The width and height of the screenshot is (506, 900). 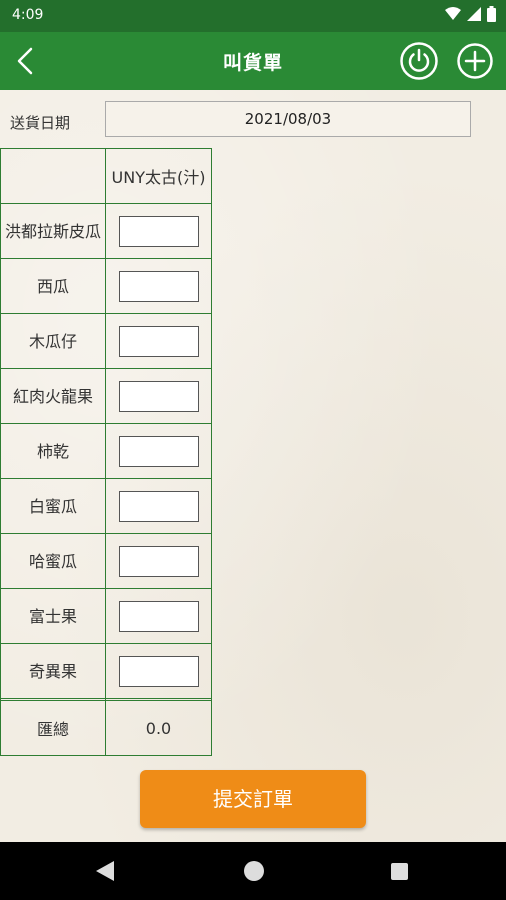 What do you see at coordinates (40, 123) in the screenshot?
I see `delivery-date-label: 送貨日期` at bounding box center [40, 123].